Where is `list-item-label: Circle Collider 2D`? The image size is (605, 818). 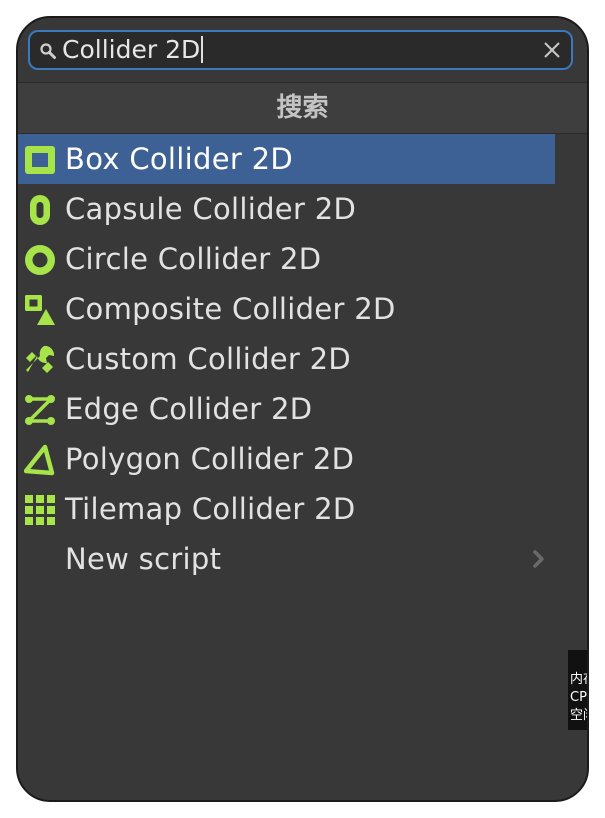 list-item-label: Circle Collider 2D is located at coordinates (193, 259).